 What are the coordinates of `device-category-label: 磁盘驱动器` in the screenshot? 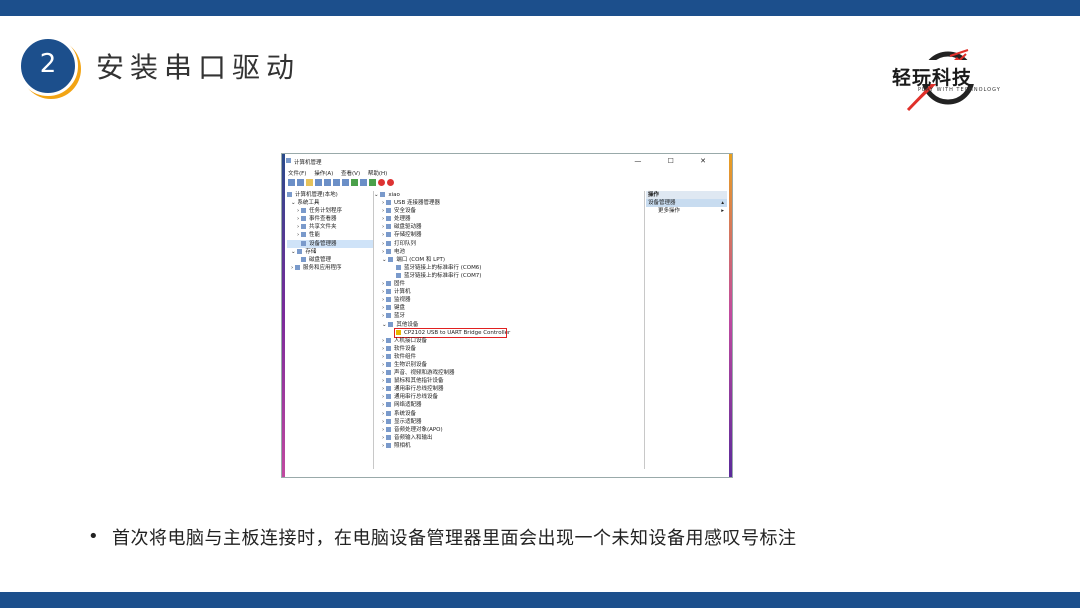 It's located at (407, 227).